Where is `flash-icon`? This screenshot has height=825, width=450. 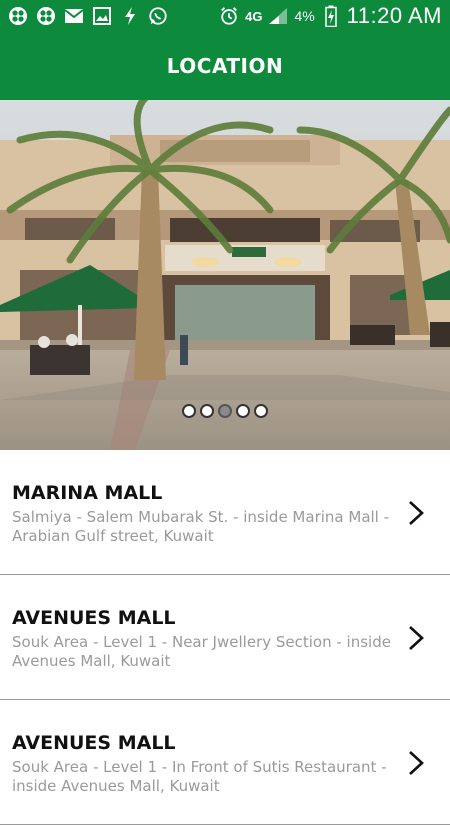 flash-icon is located at coordinates (130, 16).